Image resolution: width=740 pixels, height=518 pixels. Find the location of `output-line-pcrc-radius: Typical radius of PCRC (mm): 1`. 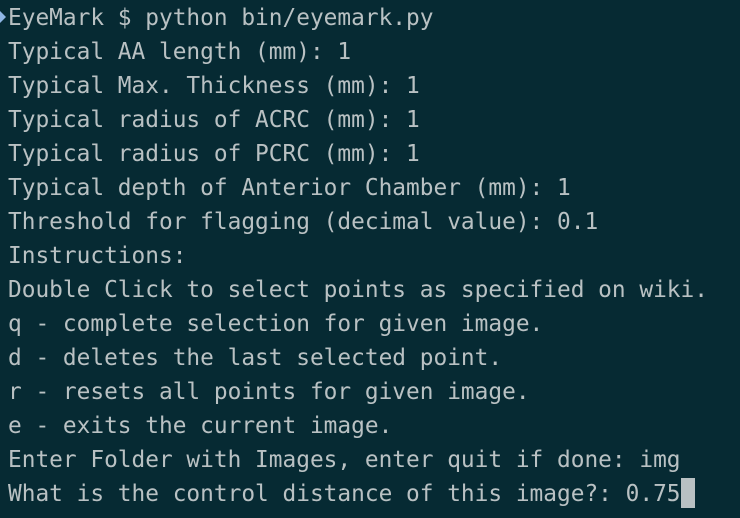

output-line-pcrc-radius: Typical radius of PCRC (mm): 1 is located at coordinates (214, 154).